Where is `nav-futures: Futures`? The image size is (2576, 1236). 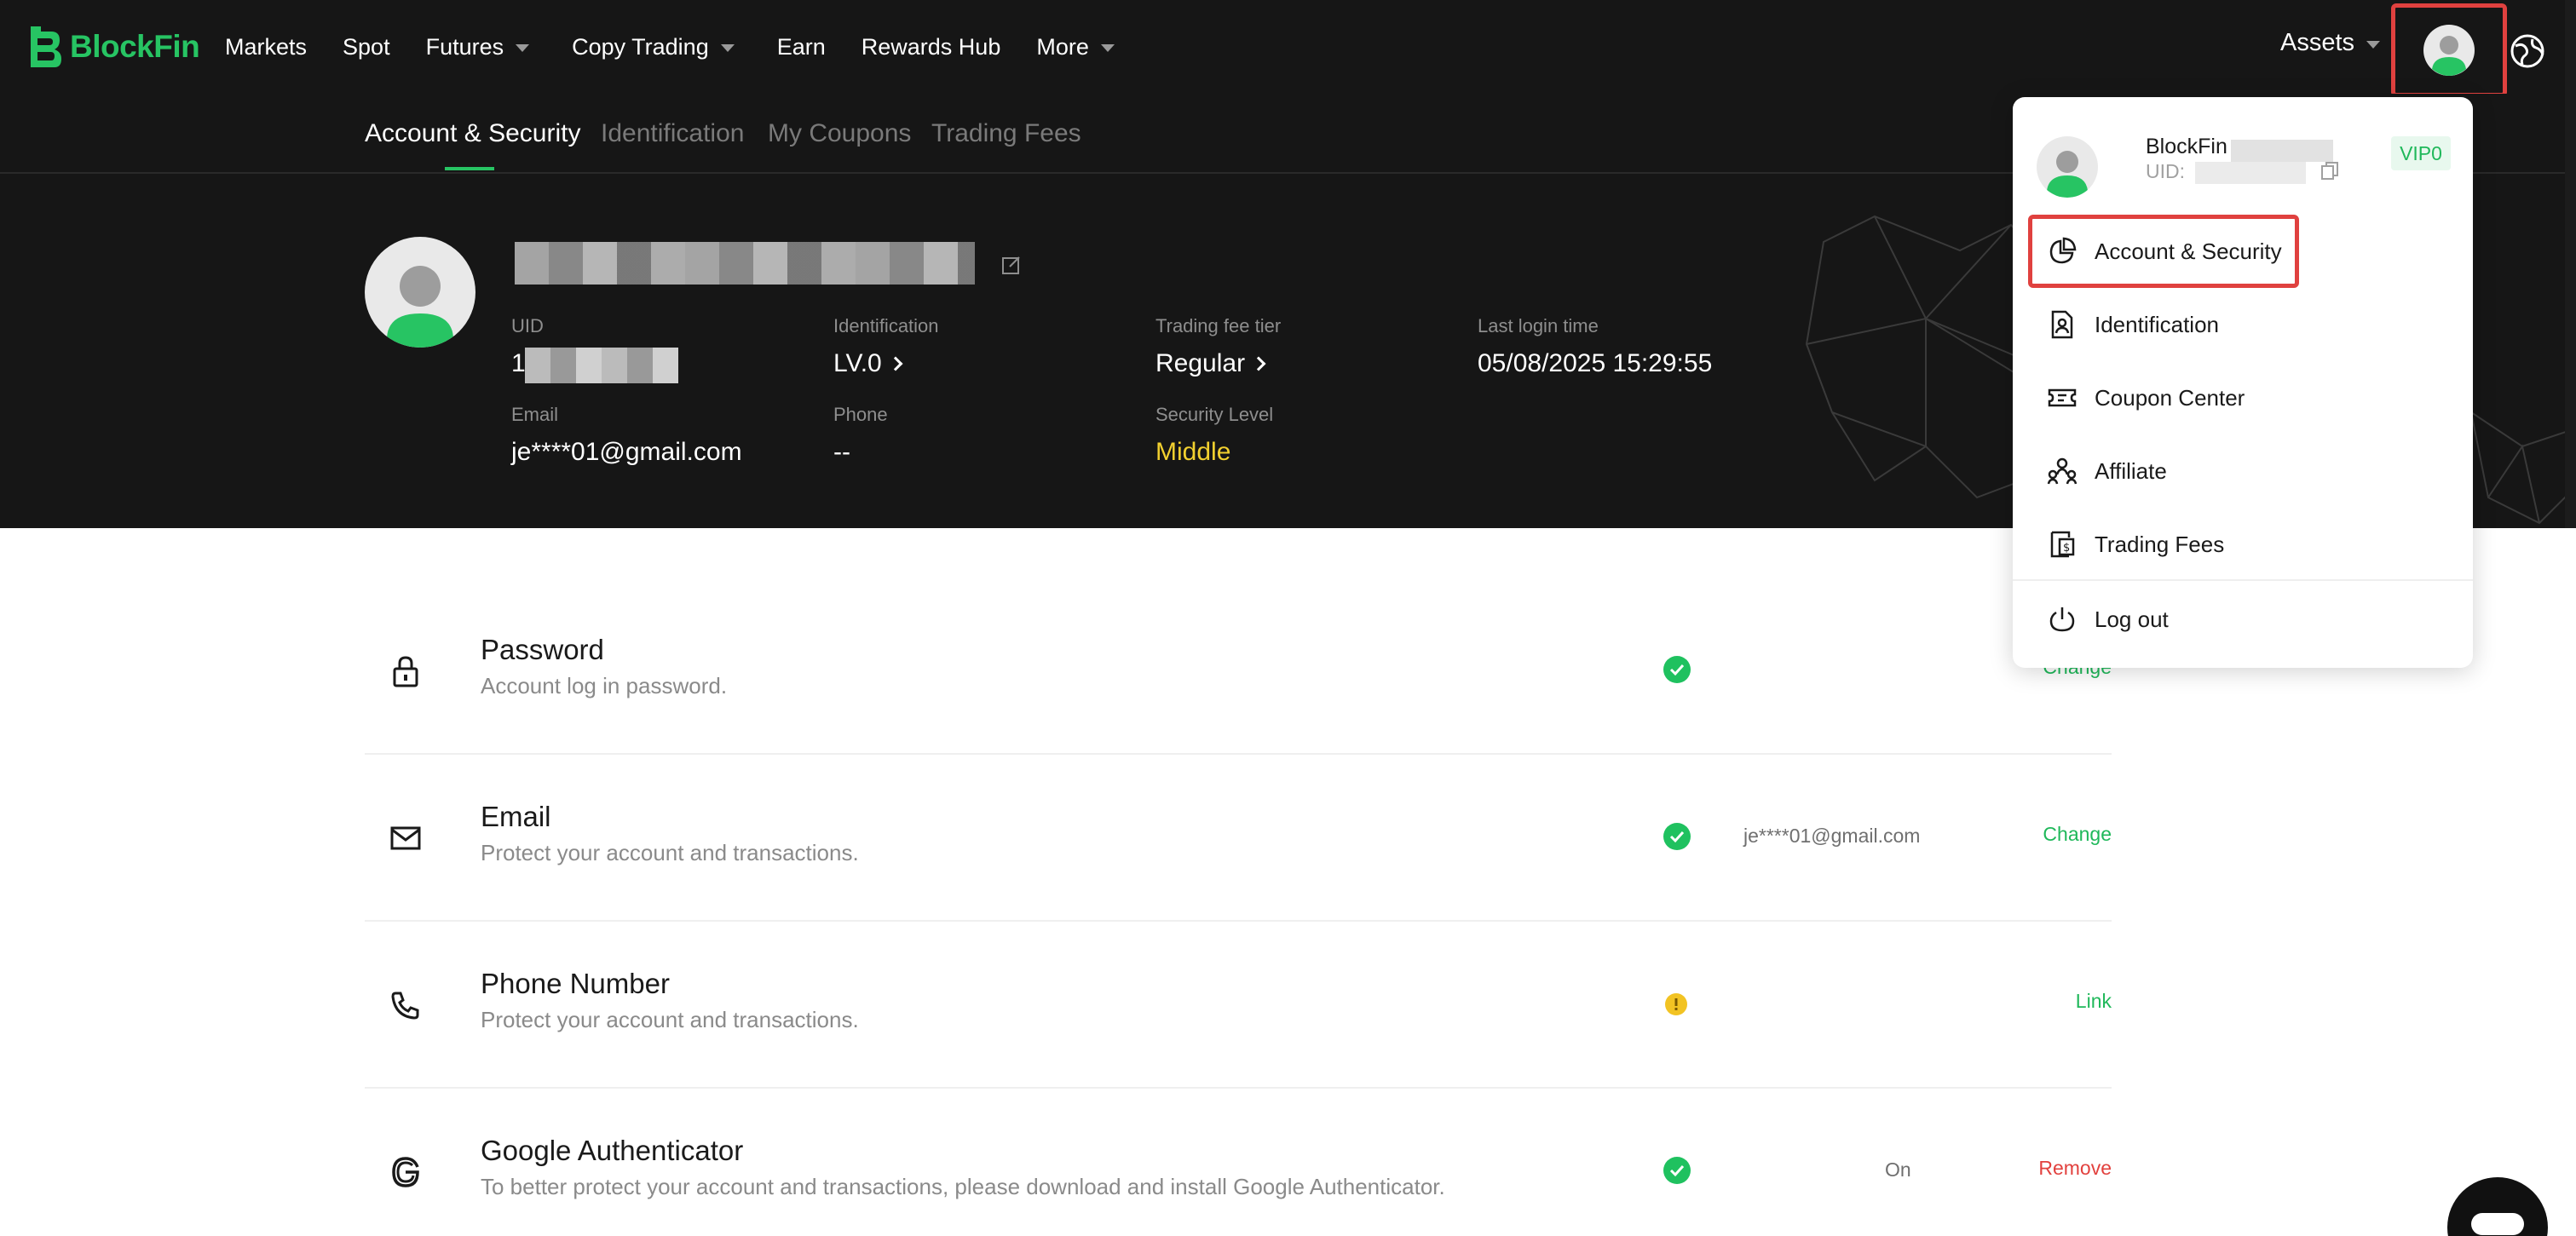 nav-futures: Futures is located at coordinates (478, 47).